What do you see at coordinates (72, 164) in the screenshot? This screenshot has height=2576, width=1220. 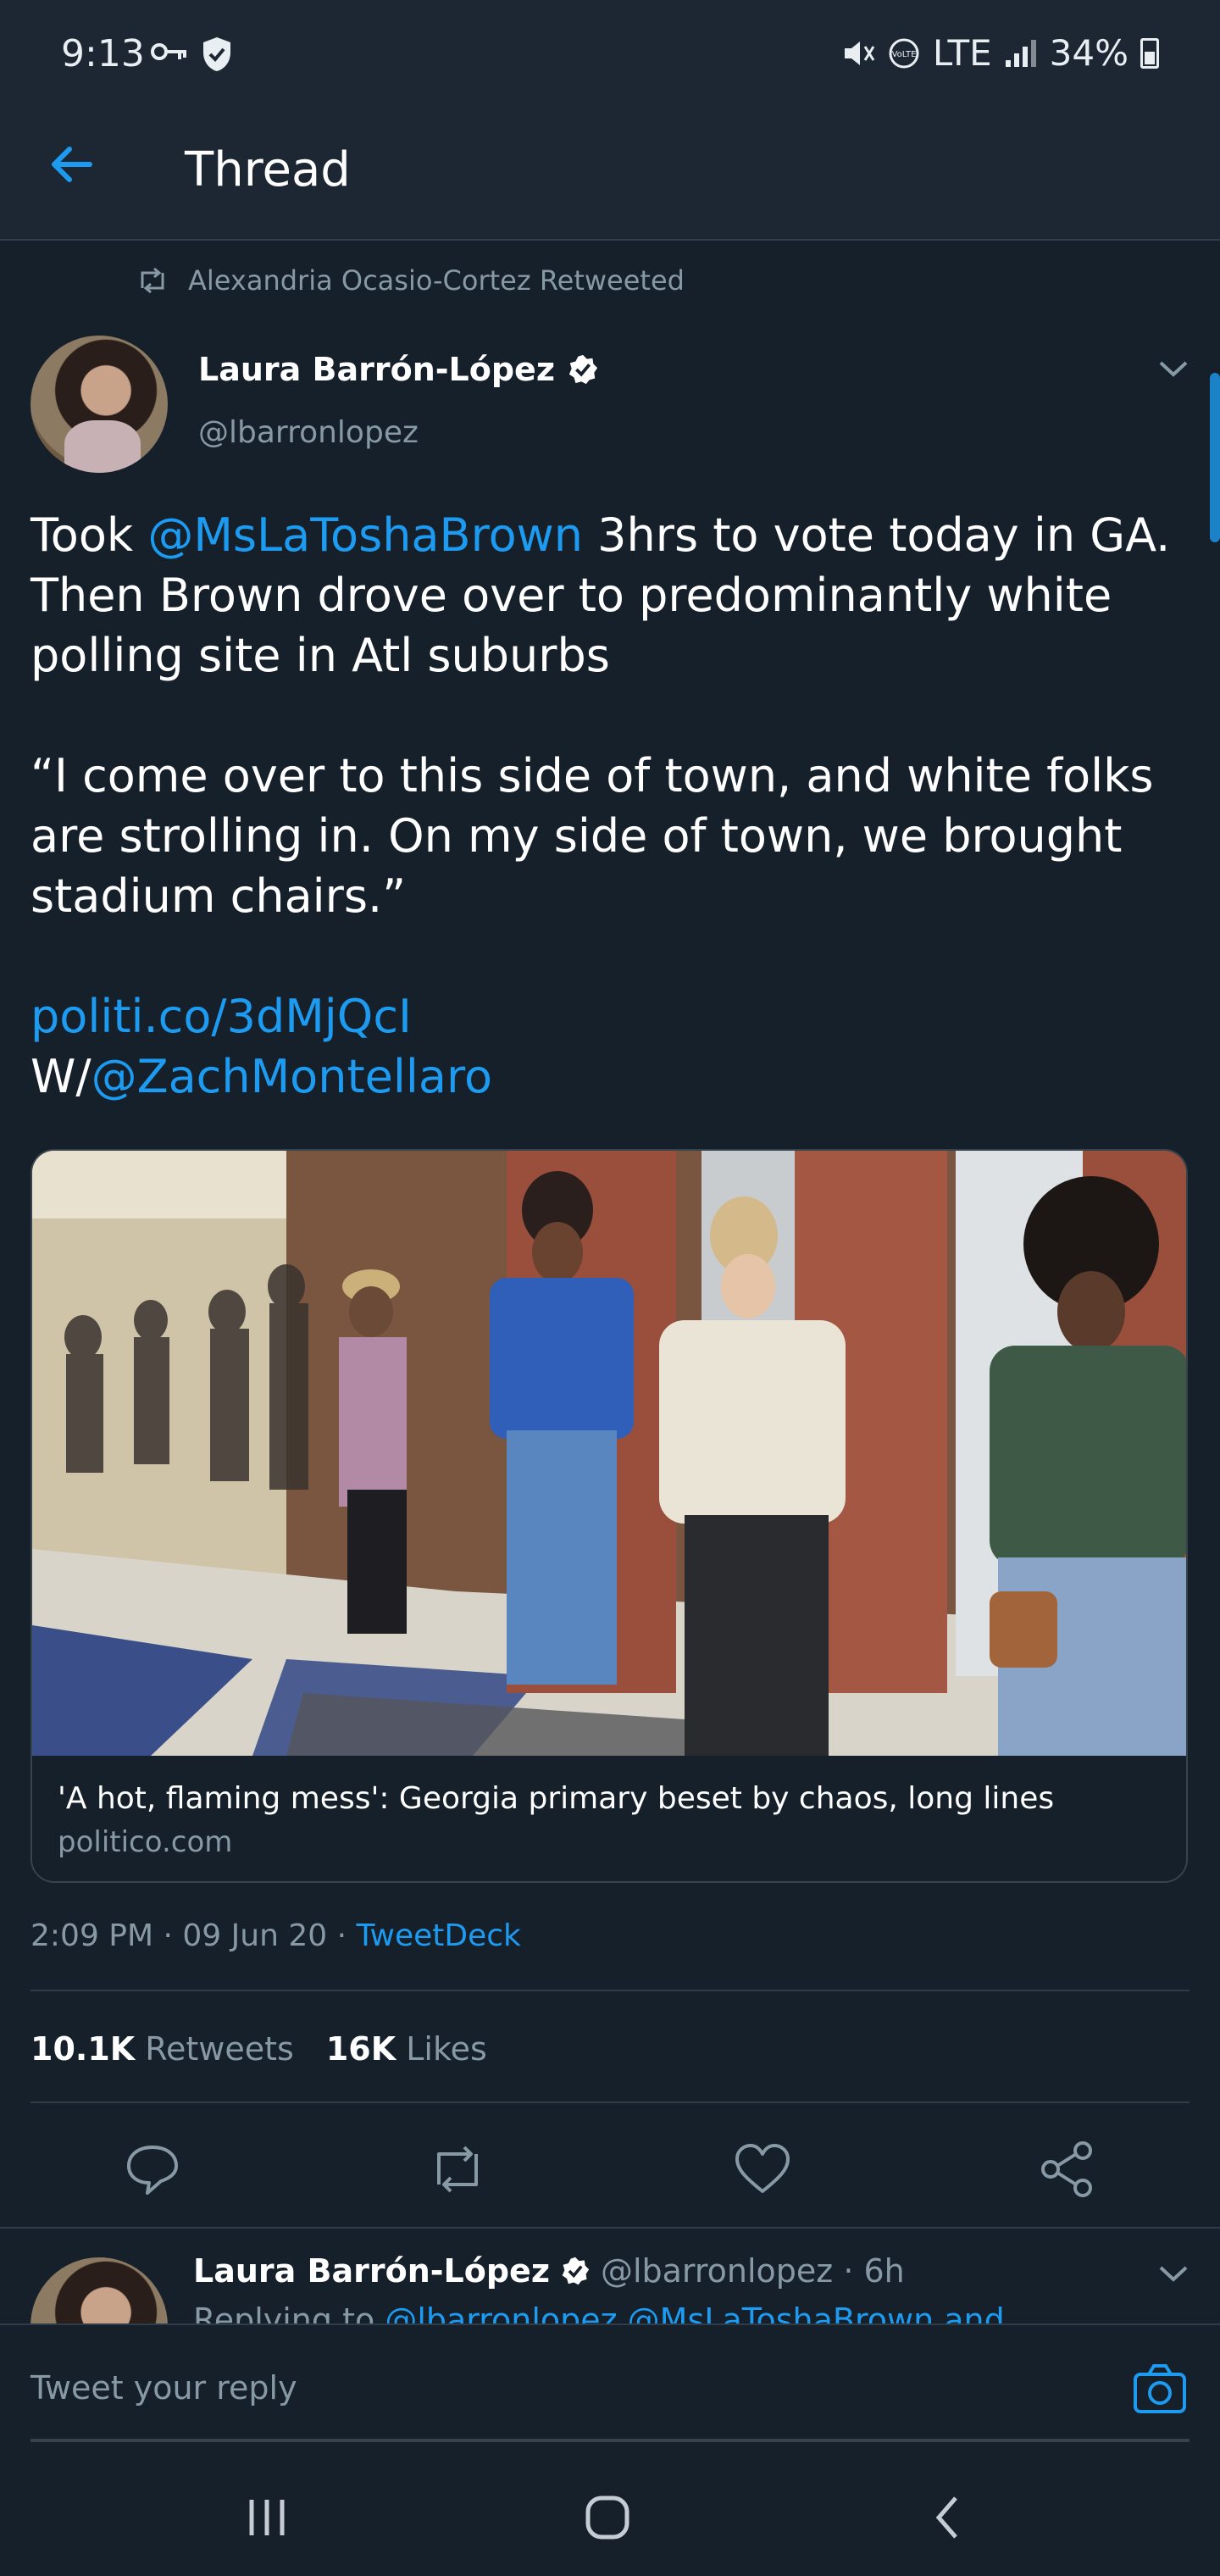 I see `back-arrow-icon` at bounding box center [72, 164].